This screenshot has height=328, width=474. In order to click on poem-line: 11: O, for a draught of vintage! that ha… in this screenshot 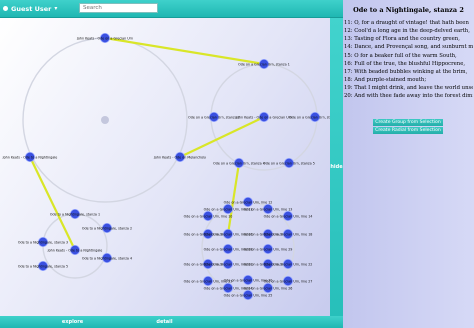, I will do `click(406, 23)`.